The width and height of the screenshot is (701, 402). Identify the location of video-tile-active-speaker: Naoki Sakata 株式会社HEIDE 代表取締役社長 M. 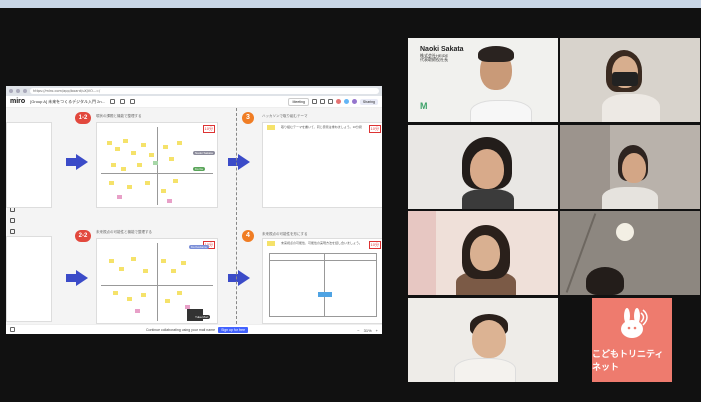
(483, 80).